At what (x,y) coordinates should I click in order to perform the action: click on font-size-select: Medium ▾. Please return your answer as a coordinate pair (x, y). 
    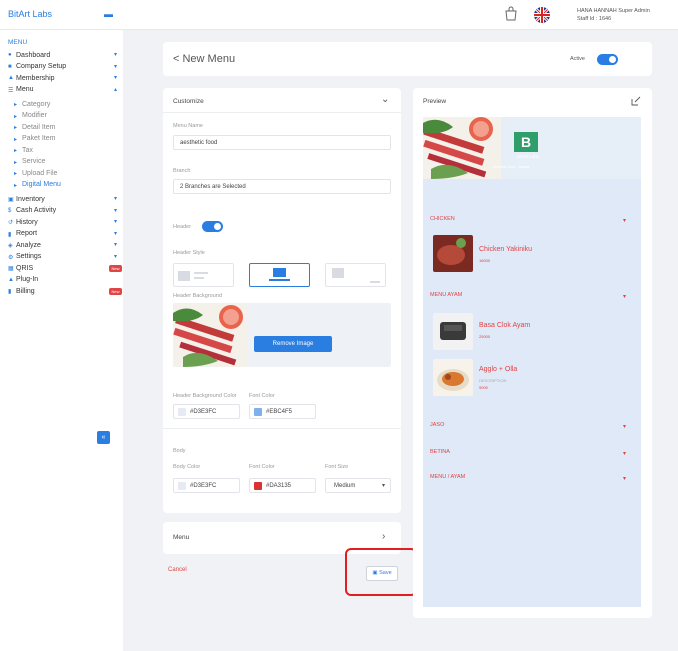
    Looking at the image, I should click on (358, 485).